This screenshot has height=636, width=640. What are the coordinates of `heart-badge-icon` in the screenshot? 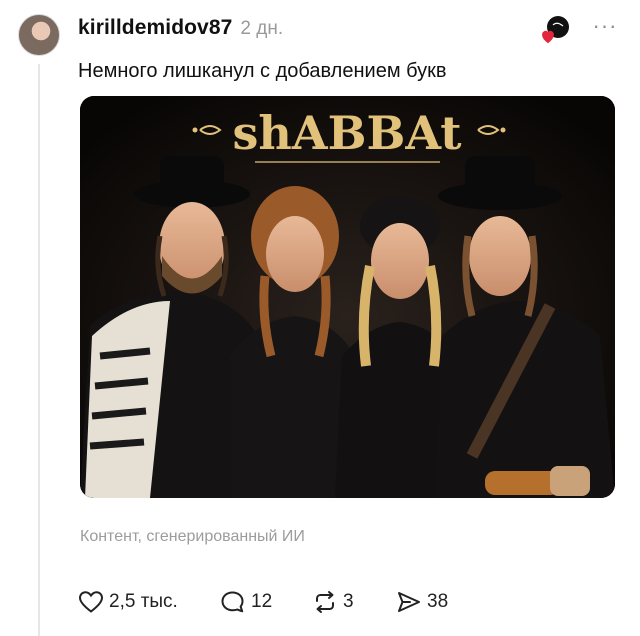 It's located at (555, 29).